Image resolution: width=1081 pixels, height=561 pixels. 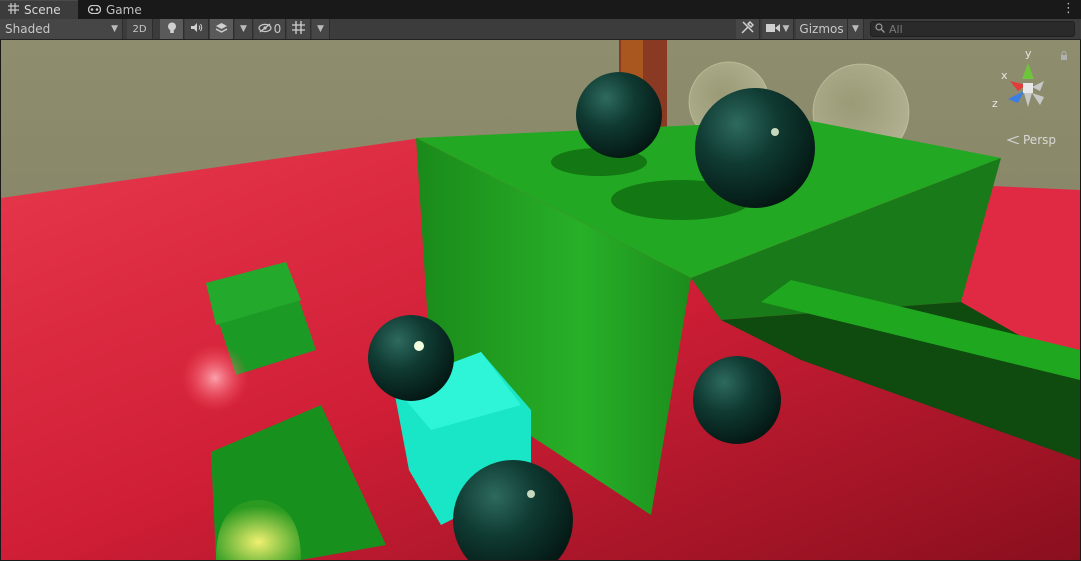 What do you see at coordinates (1014, 140) in the screenshot?
I see `perspective-icon` at bounding box center [1014, 140].